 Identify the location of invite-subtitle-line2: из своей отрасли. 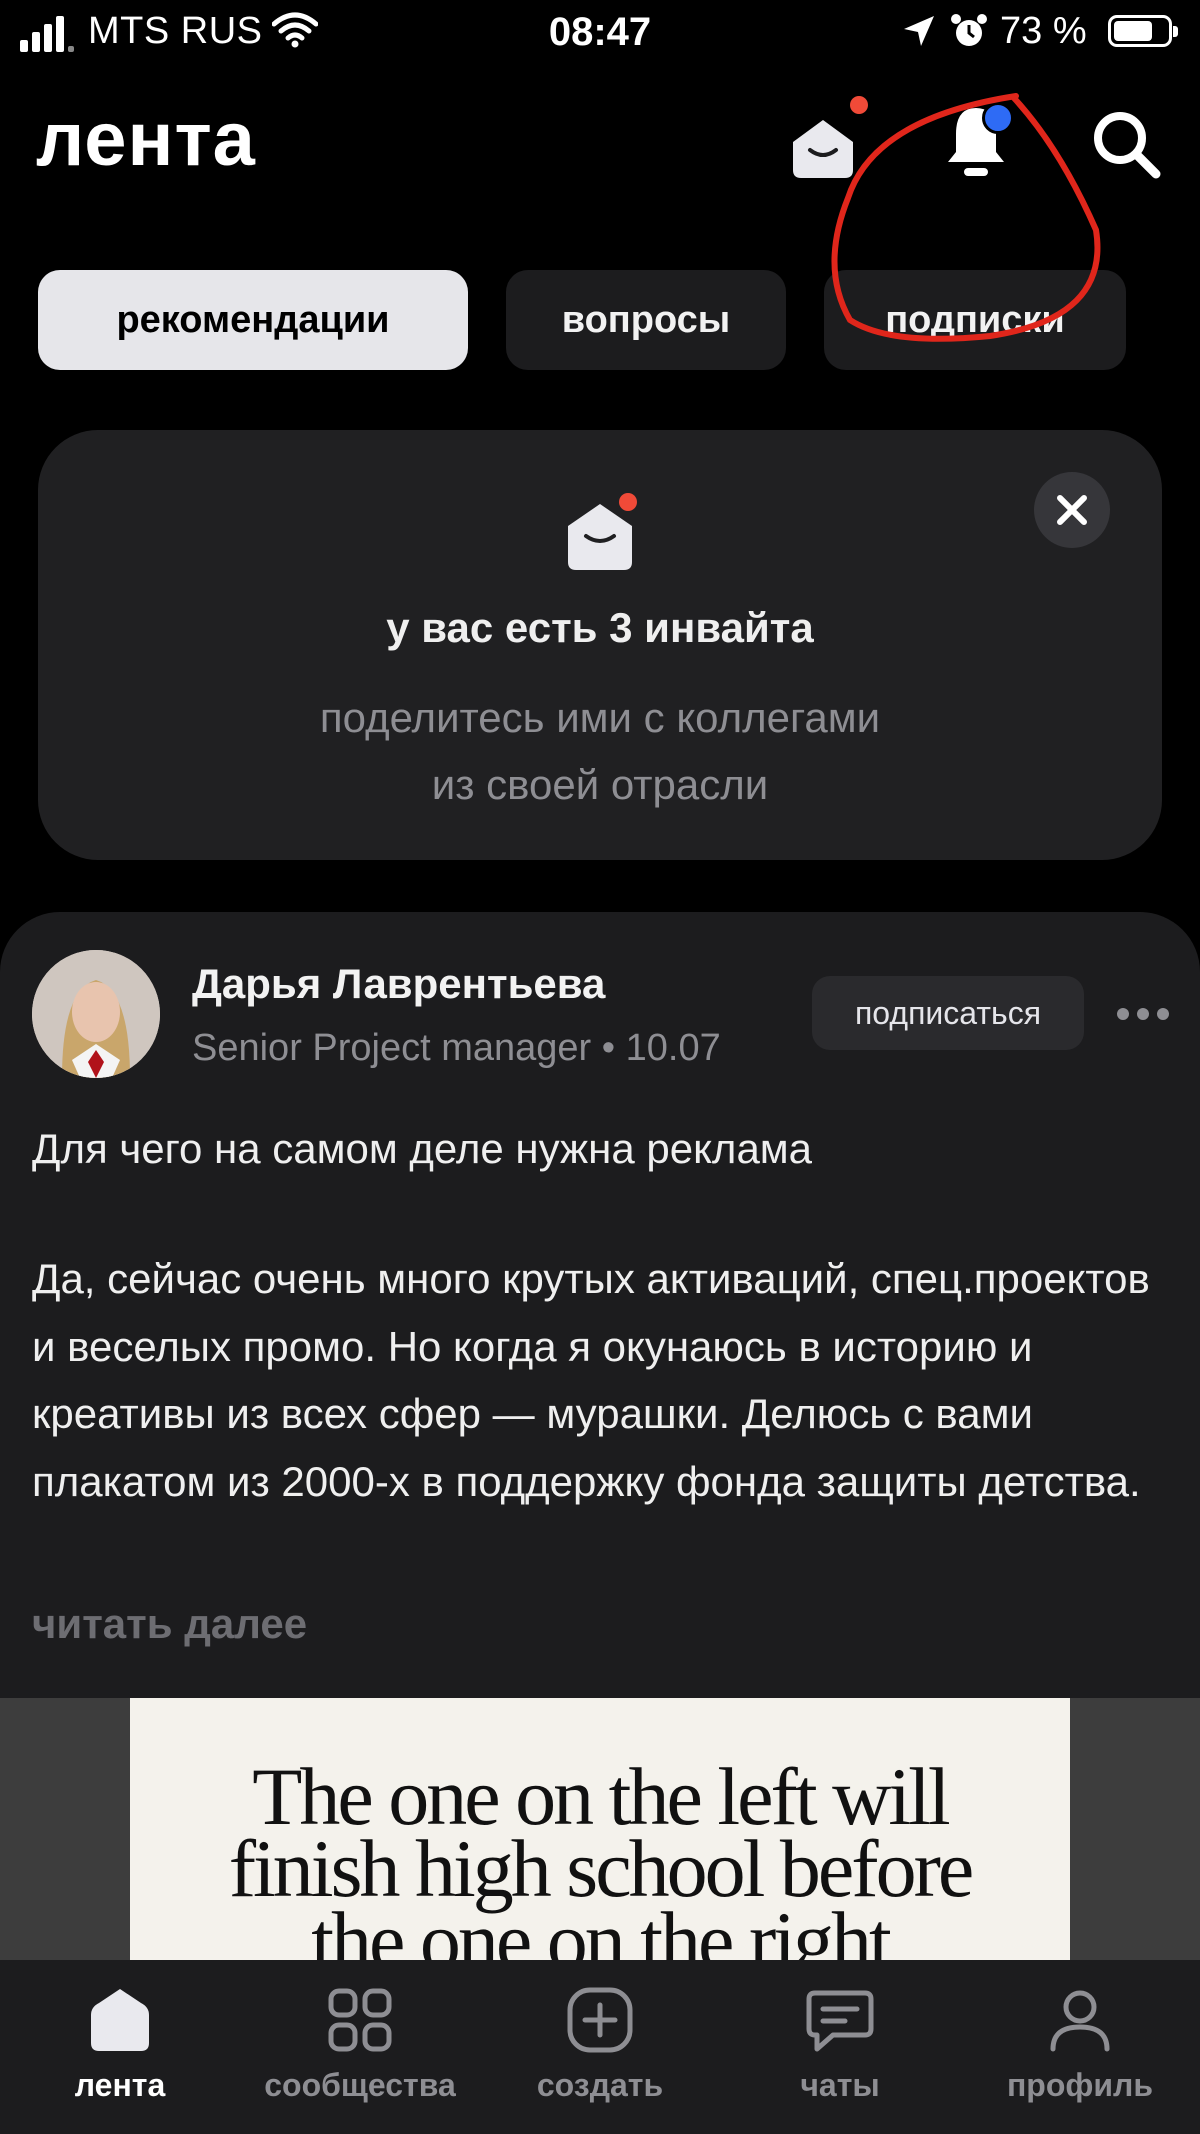
(600, 784).